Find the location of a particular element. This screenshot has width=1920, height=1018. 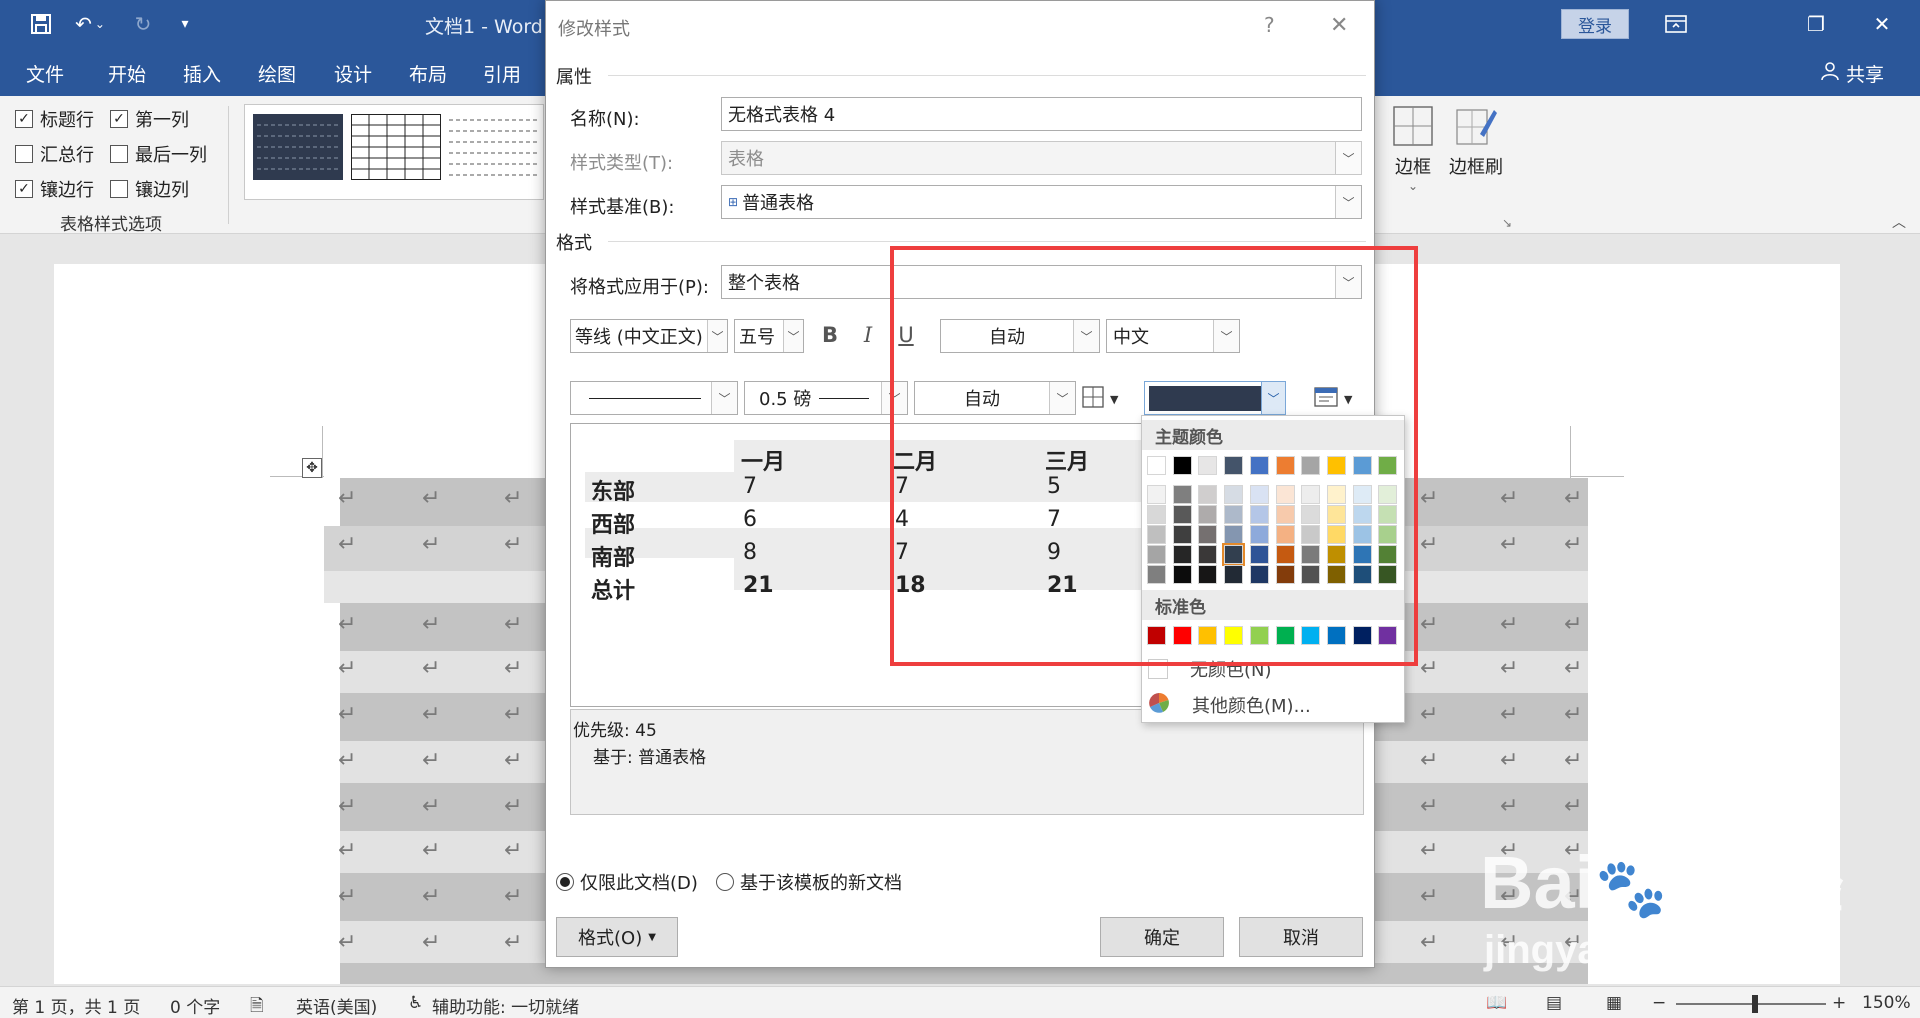

border-button: 边框 ⌄ is located at coordinates (1413, 148).